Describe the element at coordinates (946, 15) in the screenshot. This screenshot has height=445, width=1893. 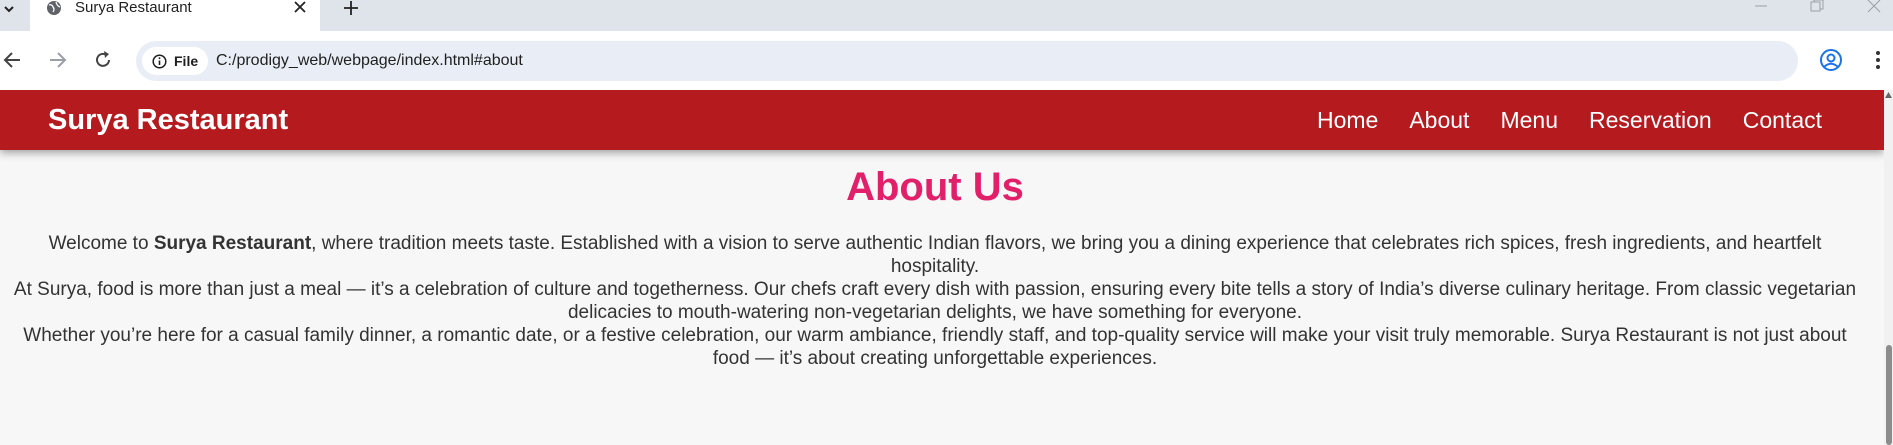
I see `tab-strip: Surya Restaurant` at that location.